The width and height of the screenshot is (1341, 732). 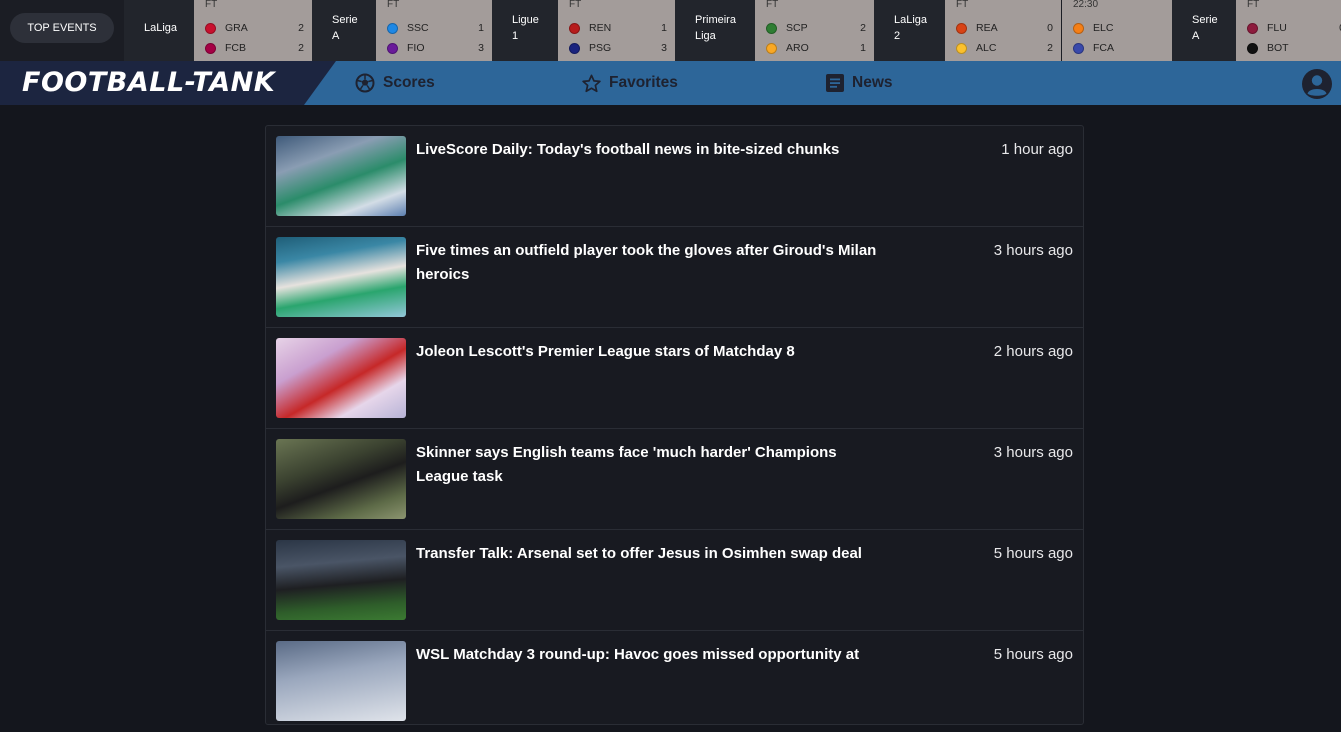 What do you see at coordinates (149, 82) in the screenshot?
I see `site-logo: FOOTBALL-TANK` at bounding box center [149, 82].